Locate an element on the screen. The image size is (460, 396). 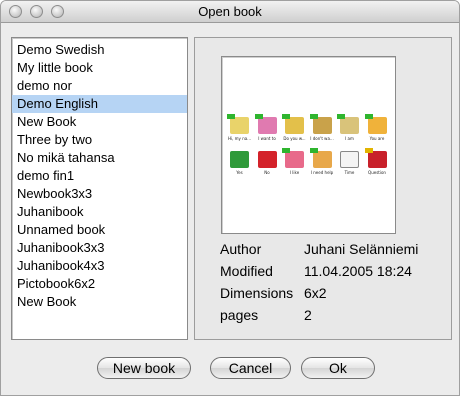
pages-value: 2 is located at coordinates (308, 315).